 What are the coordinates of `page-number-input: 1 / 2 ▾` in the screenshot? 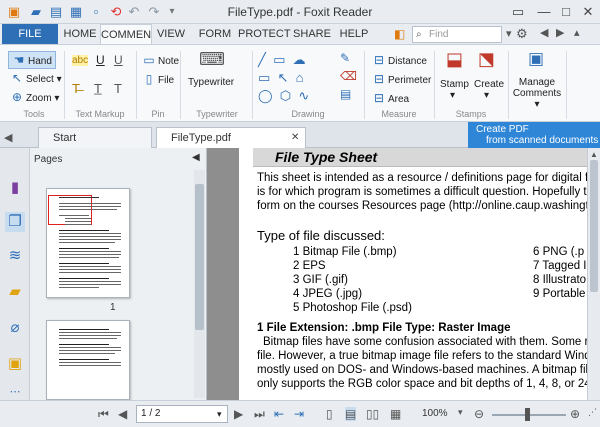 It's located at (182, 414).